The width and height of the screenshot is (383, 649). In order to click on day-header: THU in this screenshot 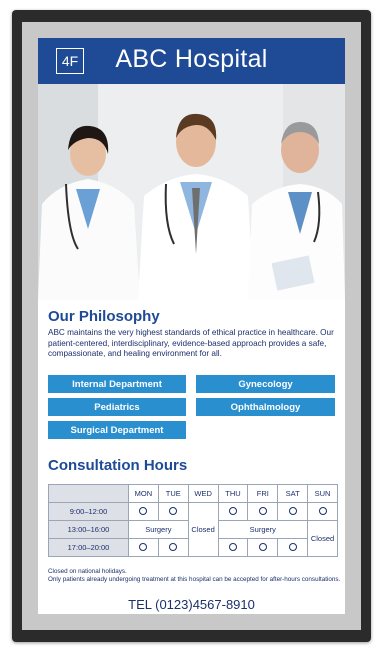, I will do `click(233, 493)`.